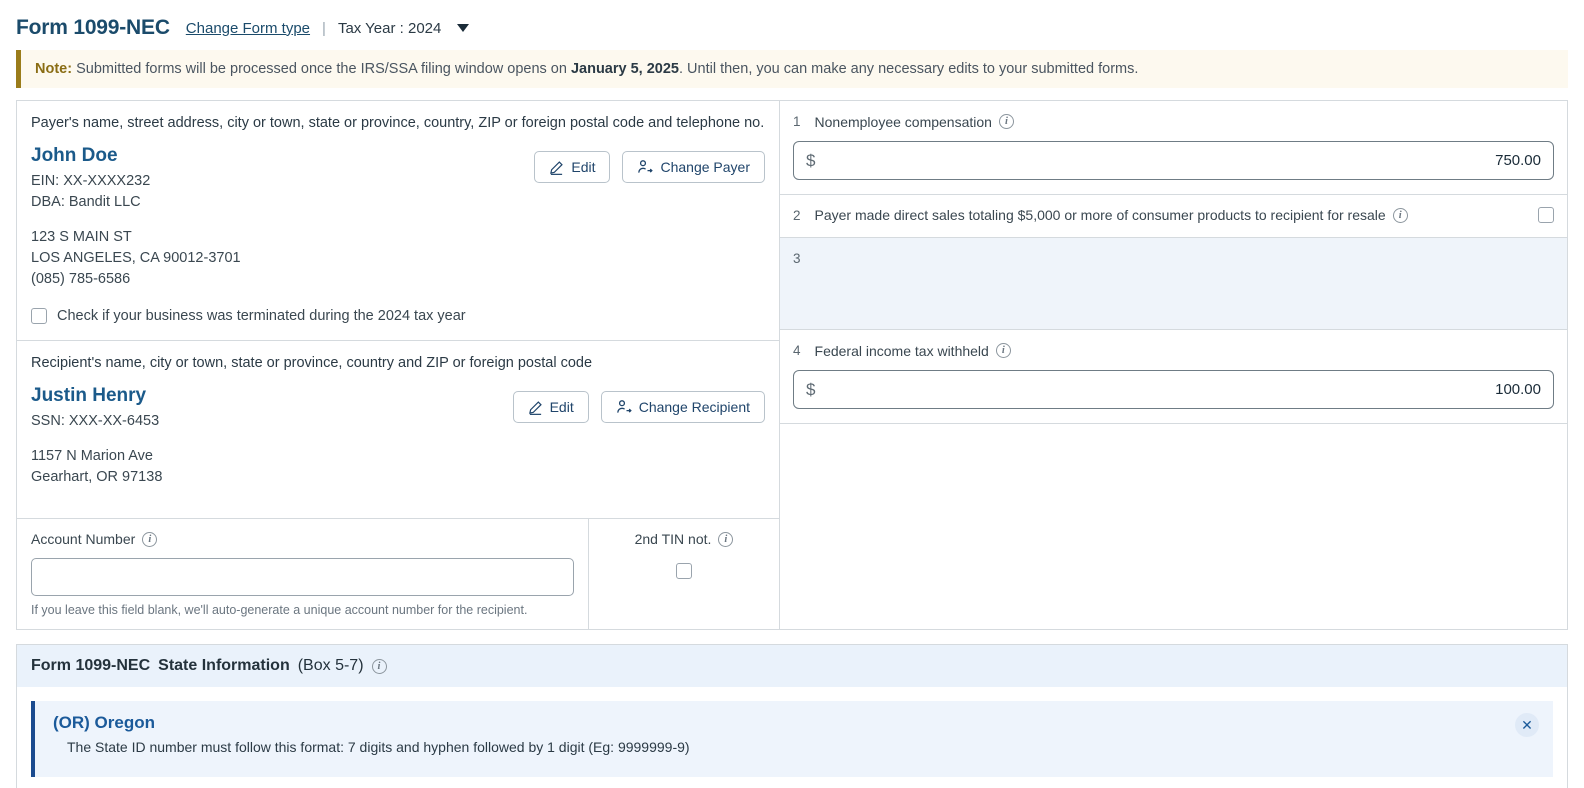 The width and height of the screenshot is (1584, 788). Describe the element at coordinates (248, 28) in the screenshot. I see `change-form-type-link: Change Form type` at that location.